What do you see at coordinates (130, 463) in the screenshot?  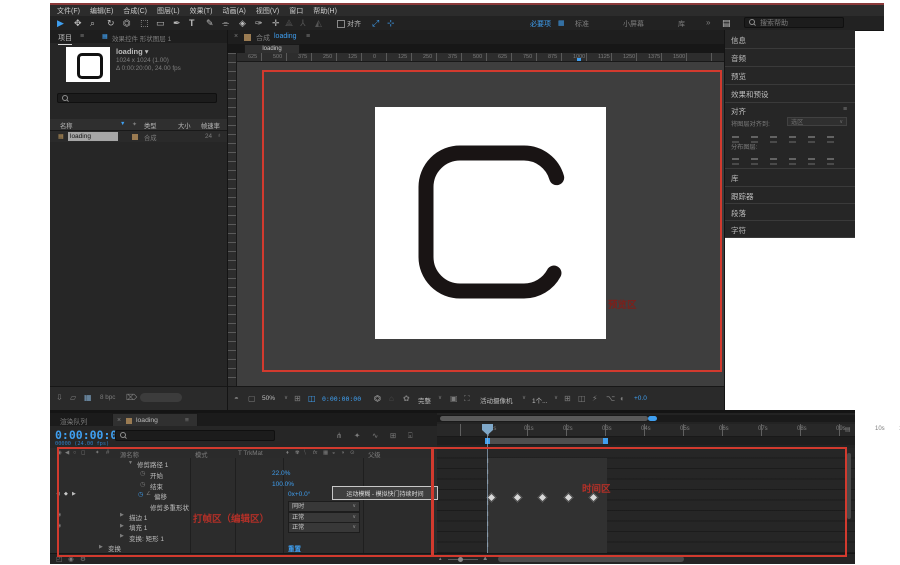 I see `twirl-icon: ▼` at bounding box center [130, 463].